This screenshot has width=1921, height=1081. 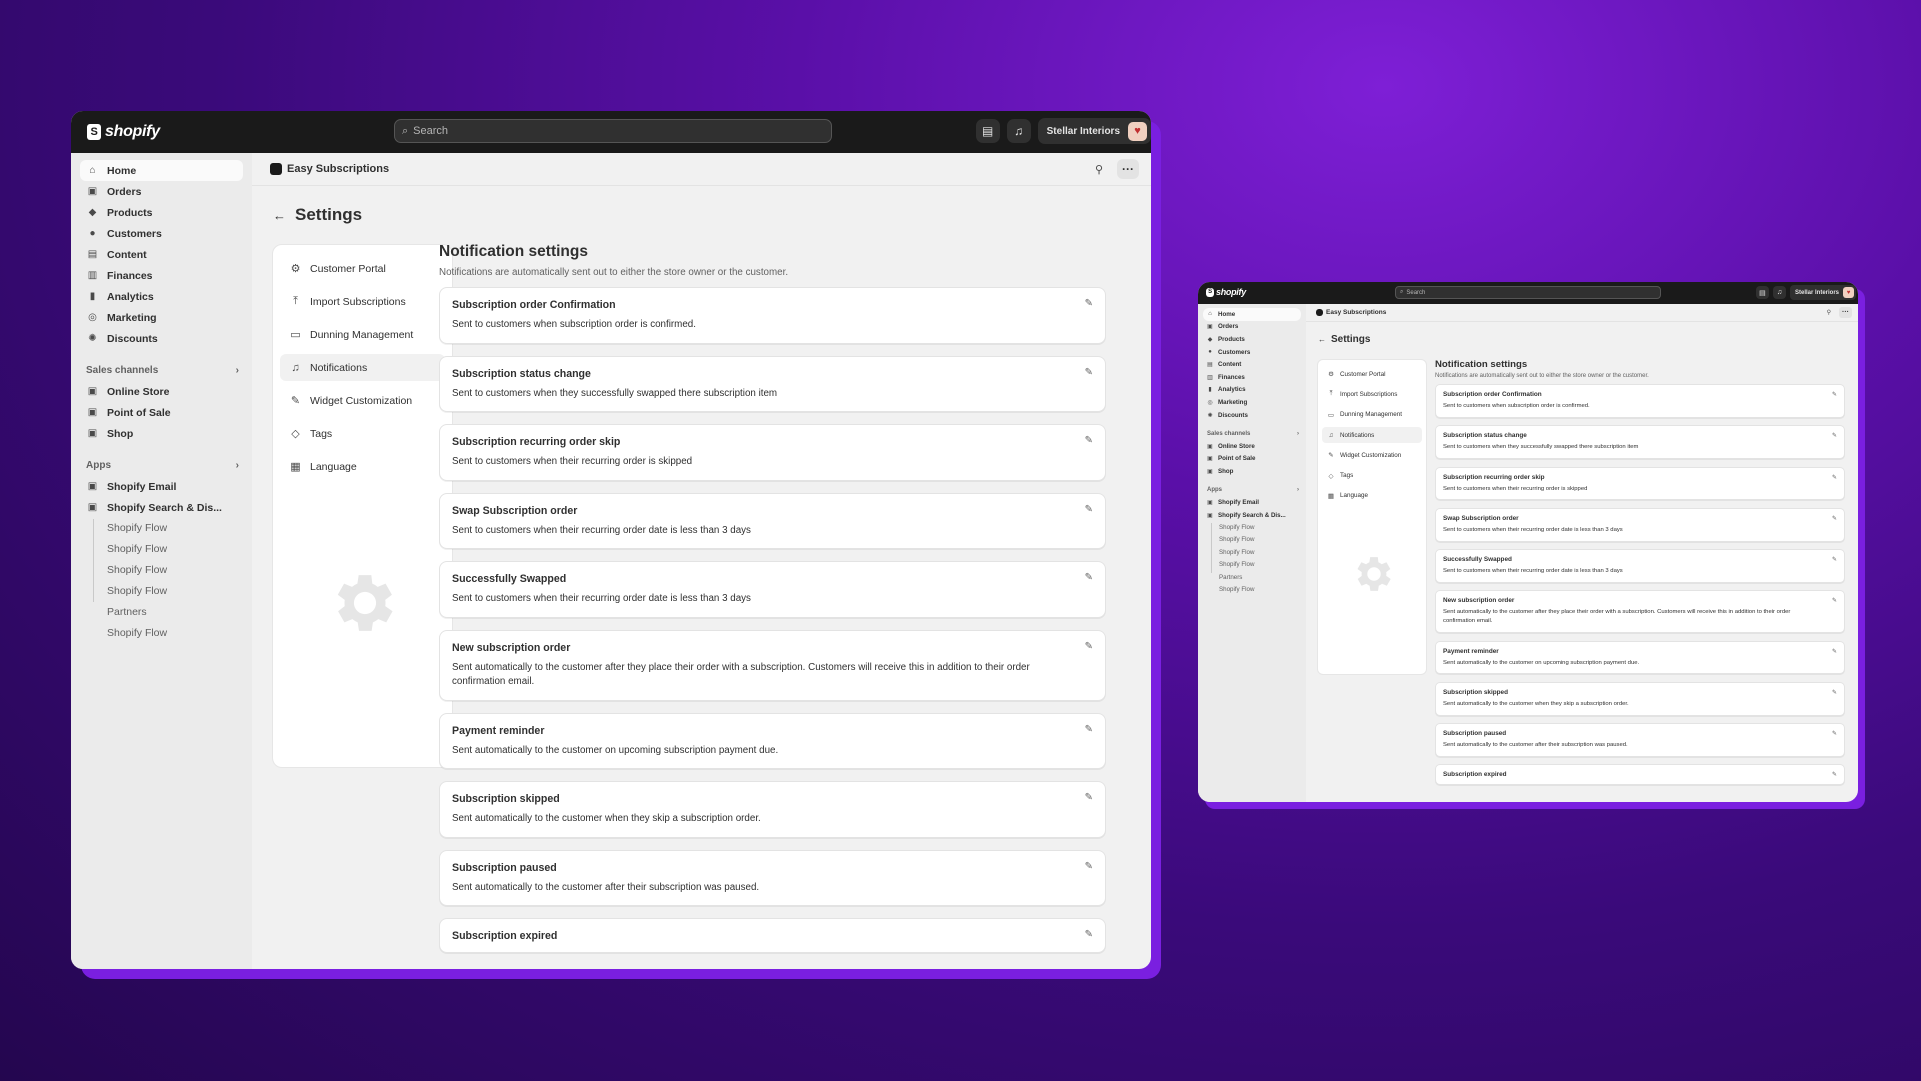 I want to click on channel-item-point-of-sale: ▣ Point of Sale, so click(x=161, y=412).